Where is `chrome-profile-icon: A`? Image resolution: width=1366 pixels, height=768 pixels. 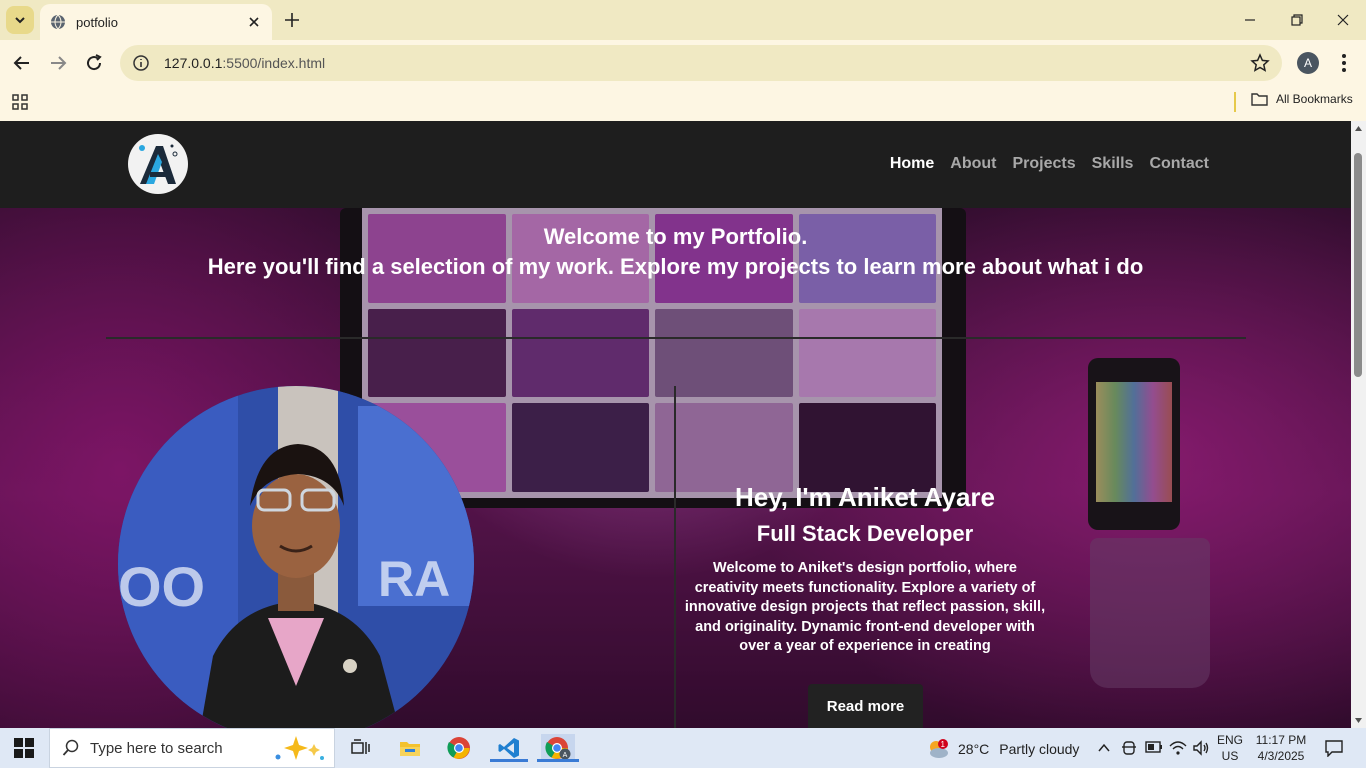
chrome-profile-icon: A is located at coordinates (558, 748).